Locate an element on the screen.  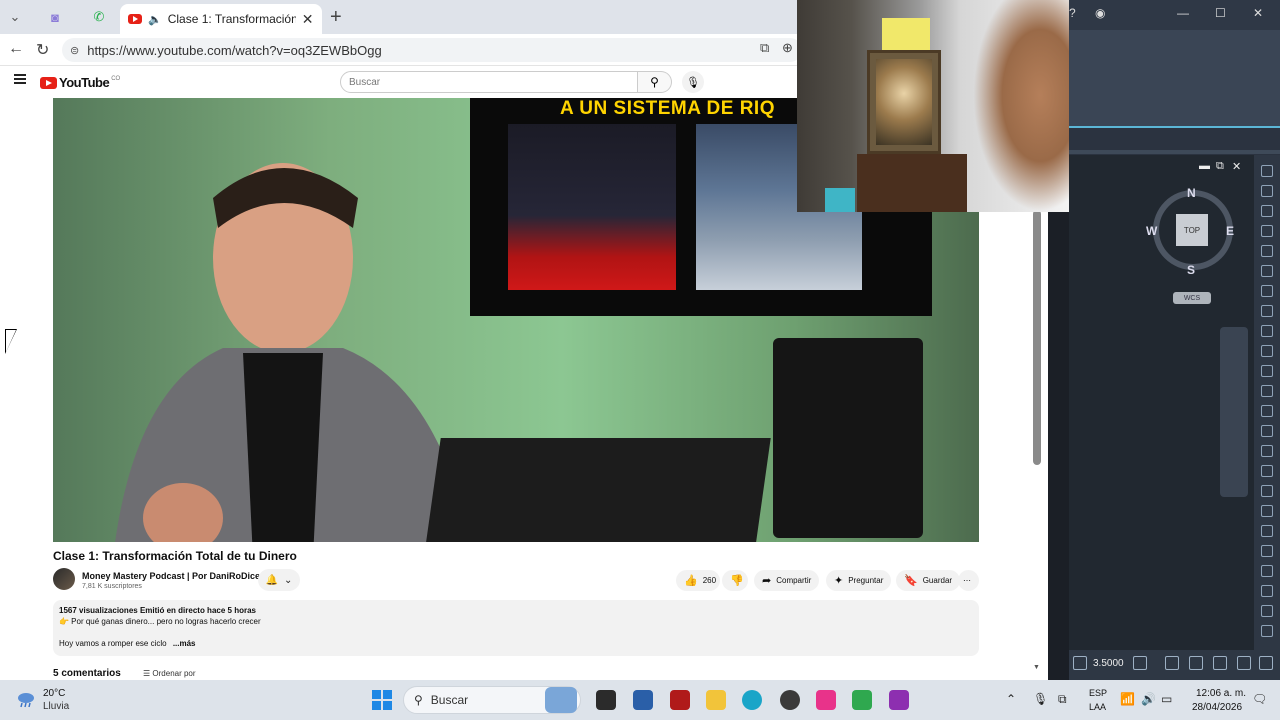
viewport-minimize-icon: ▬ is located at coordinates (1204, 166).